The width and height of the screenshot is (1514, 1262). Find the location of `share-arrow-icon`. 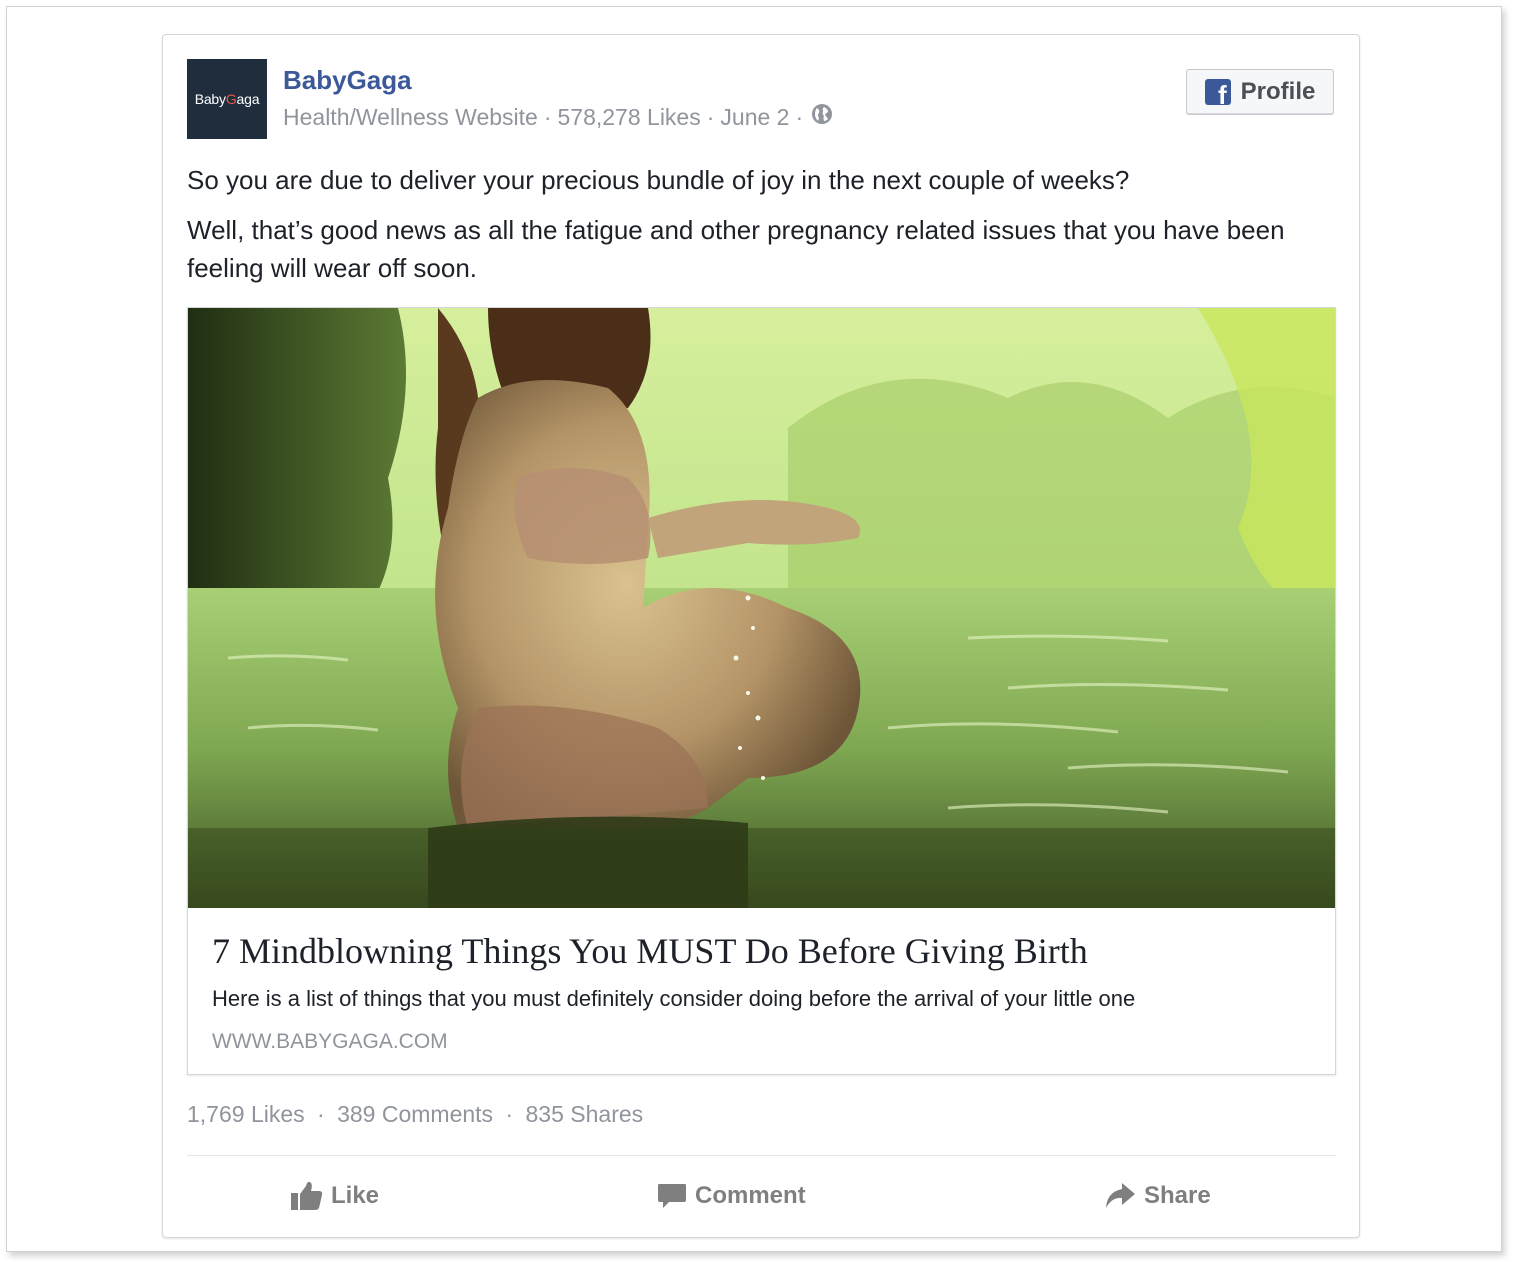

share-arrow-icon is located at coordinates (1120, 1195).